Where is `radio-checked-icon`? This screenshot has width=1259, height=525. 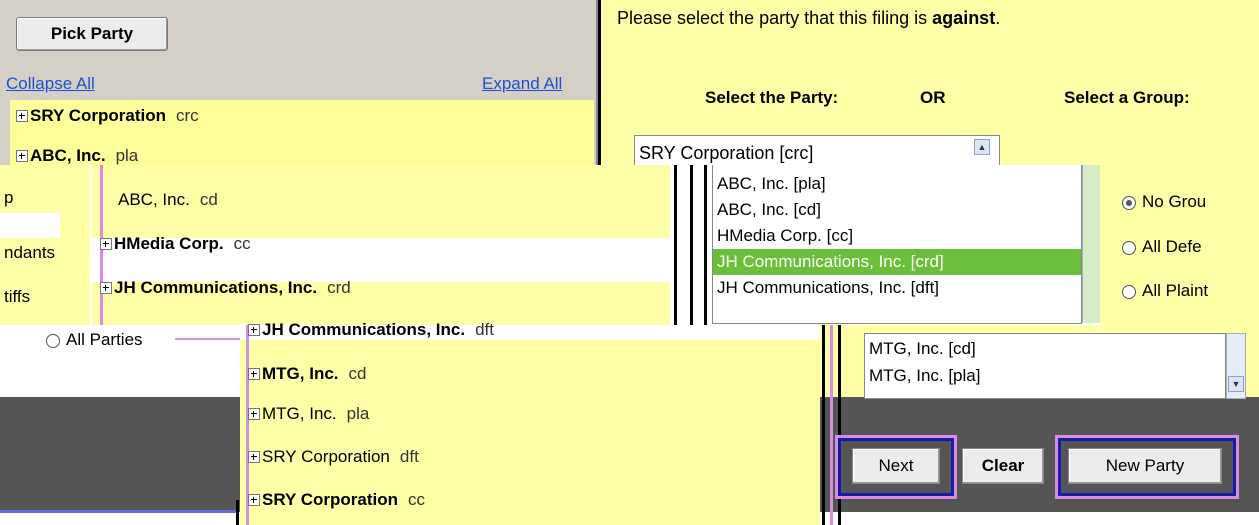 radio-checked-icon is located at coordinates (1129, 202).